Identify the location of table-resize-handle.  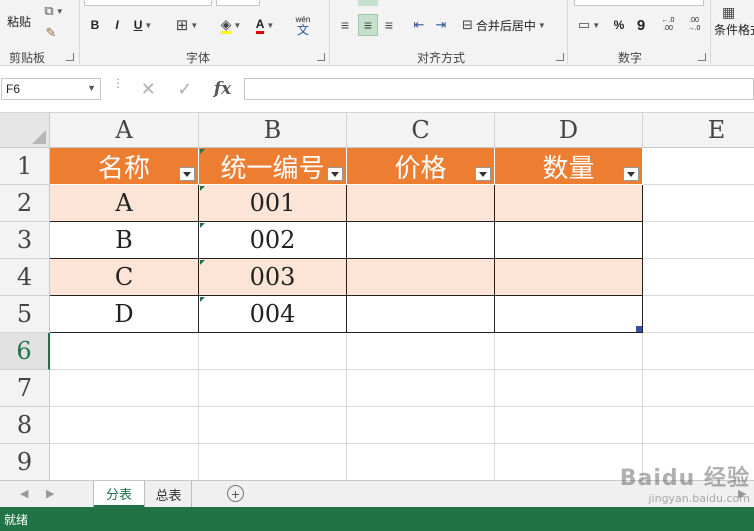
(639, 329).